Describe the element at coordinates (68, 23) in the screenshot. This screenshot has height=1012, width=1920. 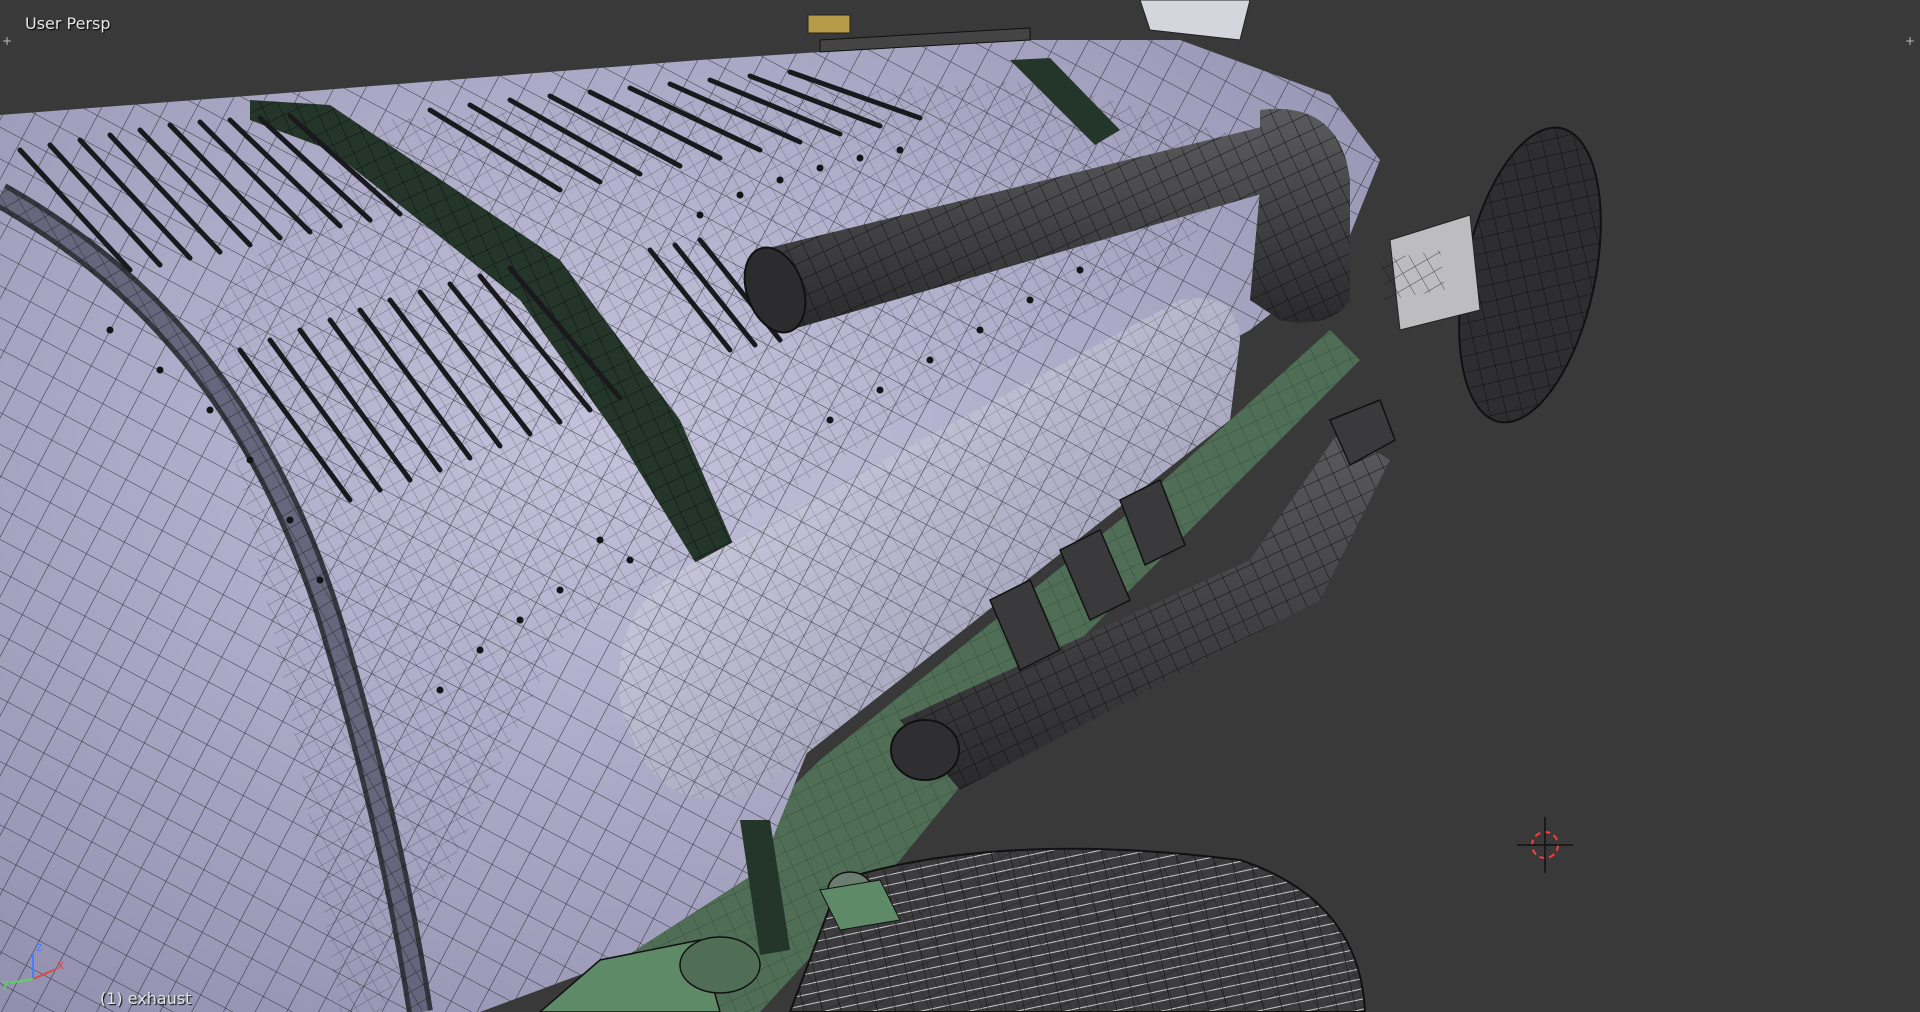
I see `viewport-view-name: User Persp` at that location.